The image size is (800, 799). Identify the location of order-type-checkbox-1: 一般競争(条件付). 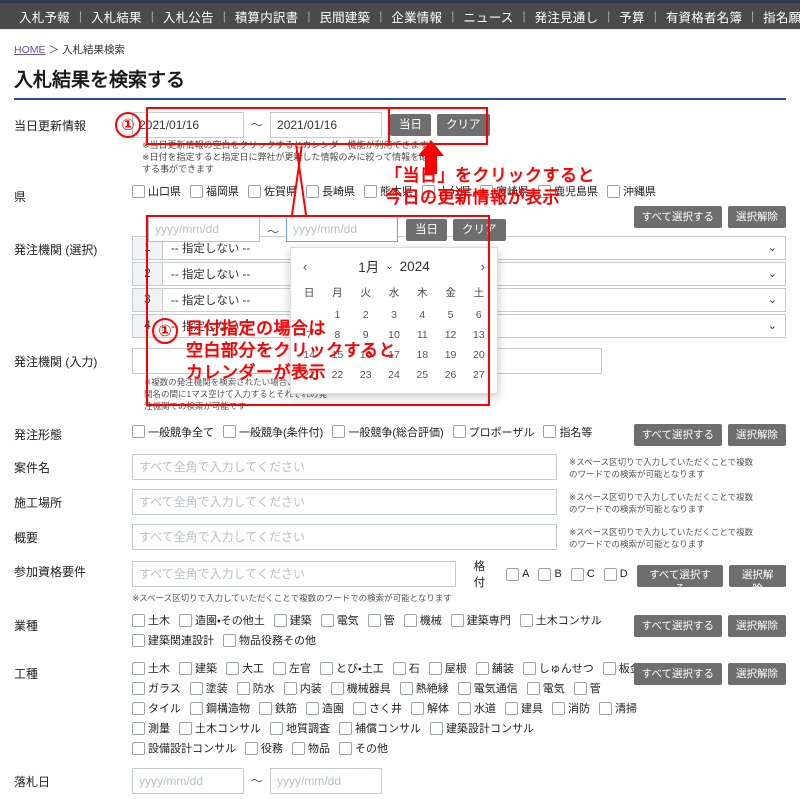
(273, 432).